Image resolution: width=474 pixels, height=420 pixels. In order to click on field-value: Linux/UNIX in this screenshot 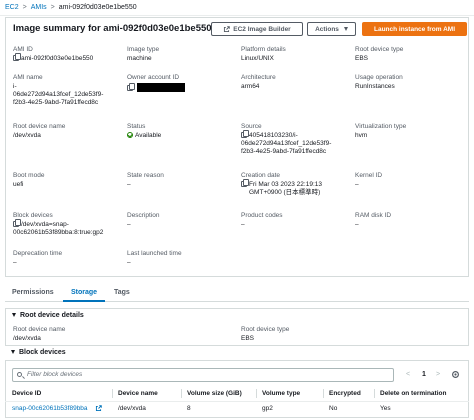, I will do `click(257, 58)`.